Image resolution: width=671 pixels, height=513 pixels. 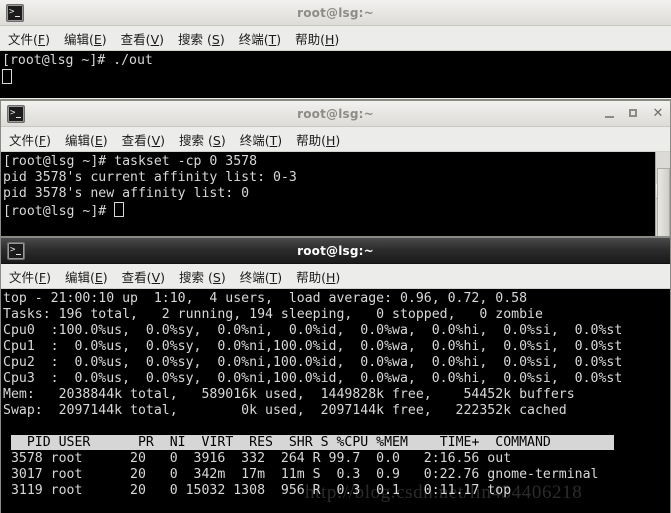 I want to click on window-3-title: root@lsg:~, so click(x=335, y=250).